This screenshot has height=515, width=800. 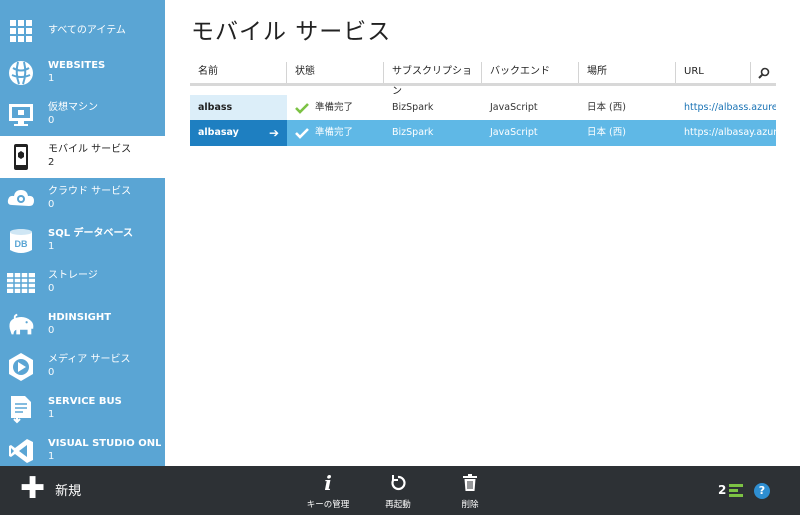 I want to click on globe-icon, so click(x=21, y=73).